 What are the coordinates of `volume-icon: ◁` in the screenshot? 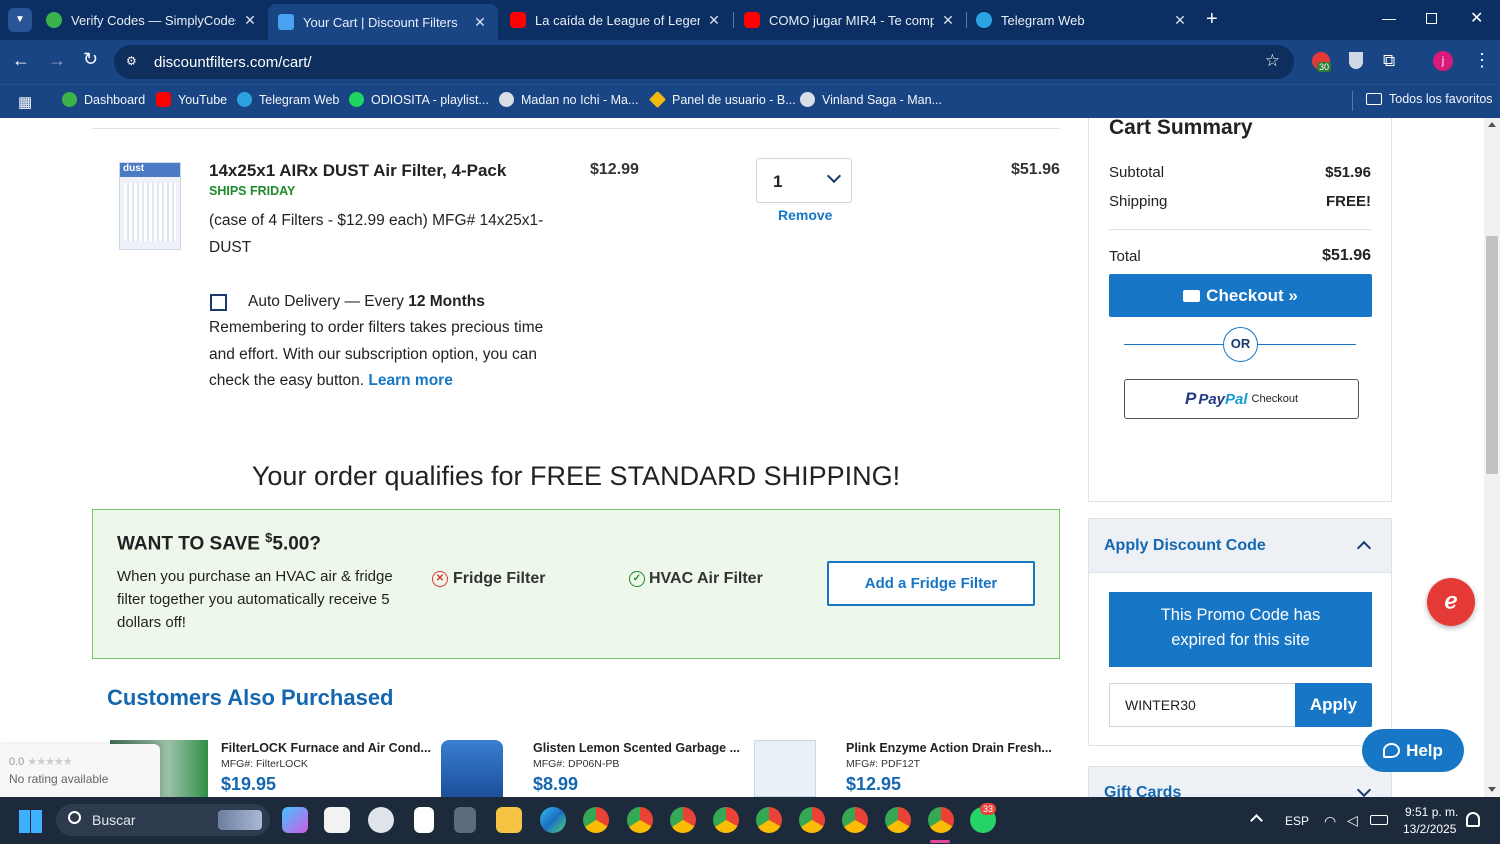 It's located at (1352, 820).